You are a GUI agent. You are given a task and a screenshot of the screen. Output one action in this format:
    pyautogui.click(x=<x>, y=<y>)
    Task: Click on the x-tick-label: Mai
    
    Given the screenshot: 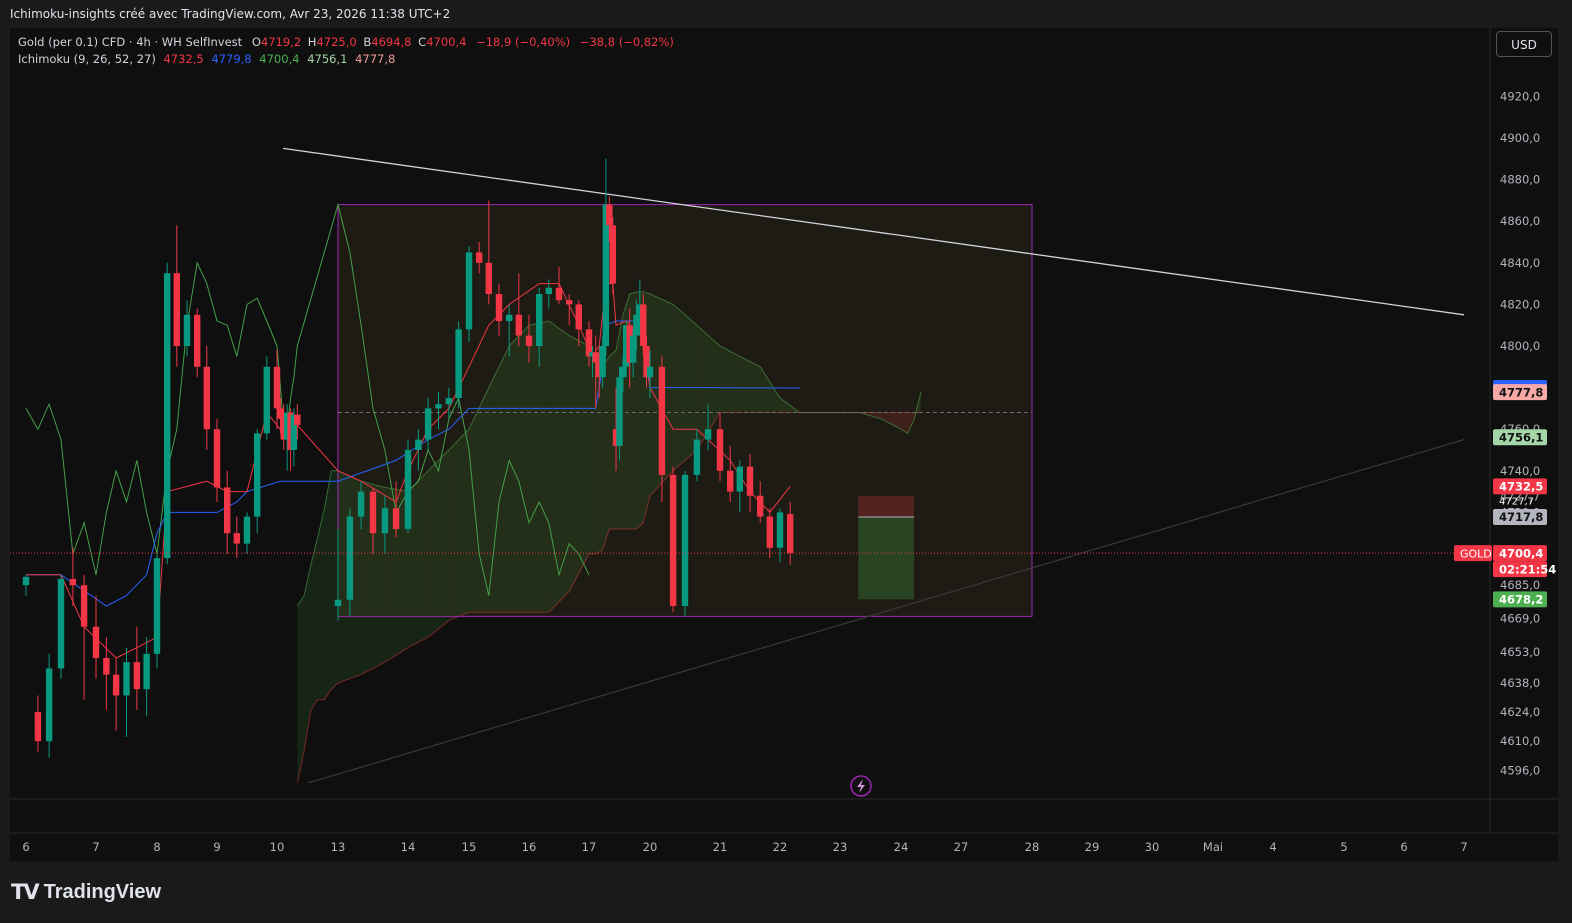 What is the action you would take?
    pyautogui.click(x=1213, y=847)
    